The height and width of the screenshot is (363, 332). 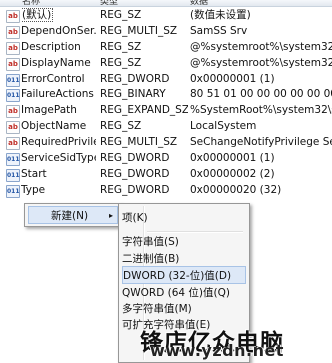 What do you see at coordinates (261, 16) in the screenshot?
I see `value-data: (数值未设置)` at bounding box center [261, 16].